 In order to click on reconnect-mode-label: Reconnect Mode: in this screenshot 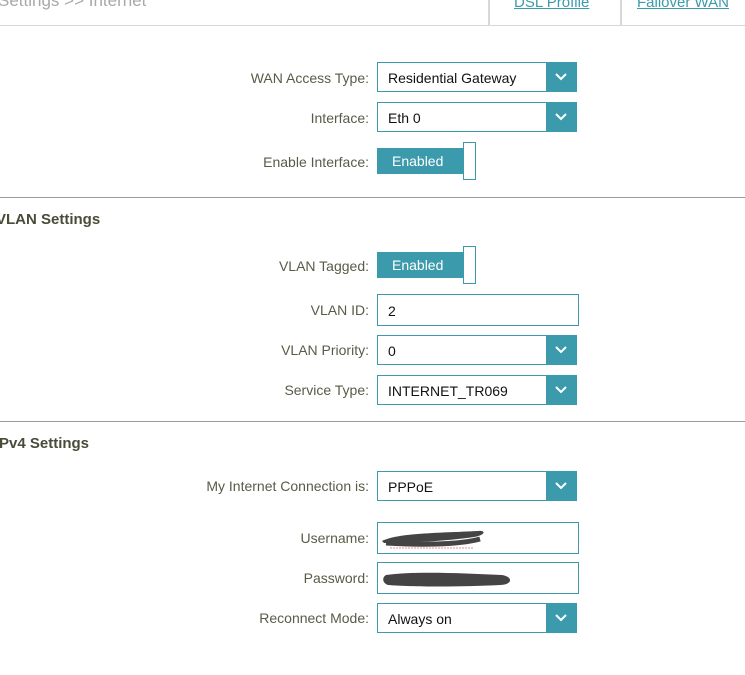, I will do `click(314, 618)`.